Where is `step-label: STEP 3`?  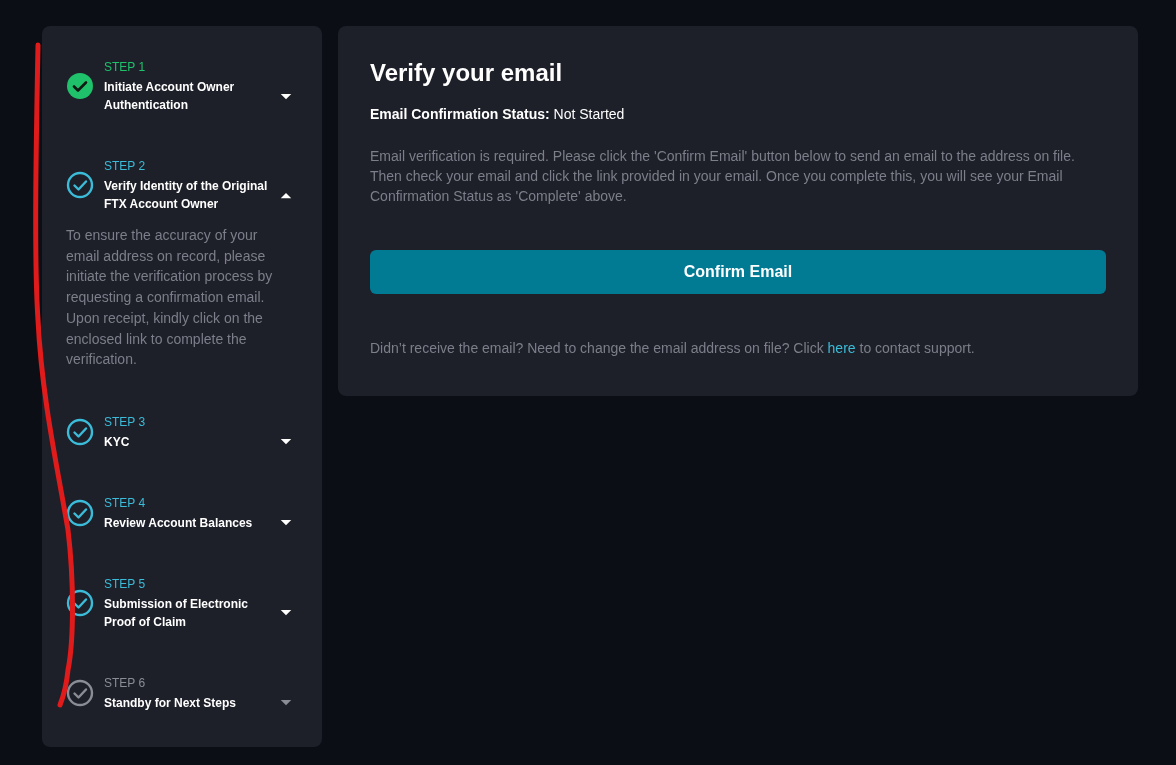
step-label: STEP 3 is located at coordinates (125, 422).